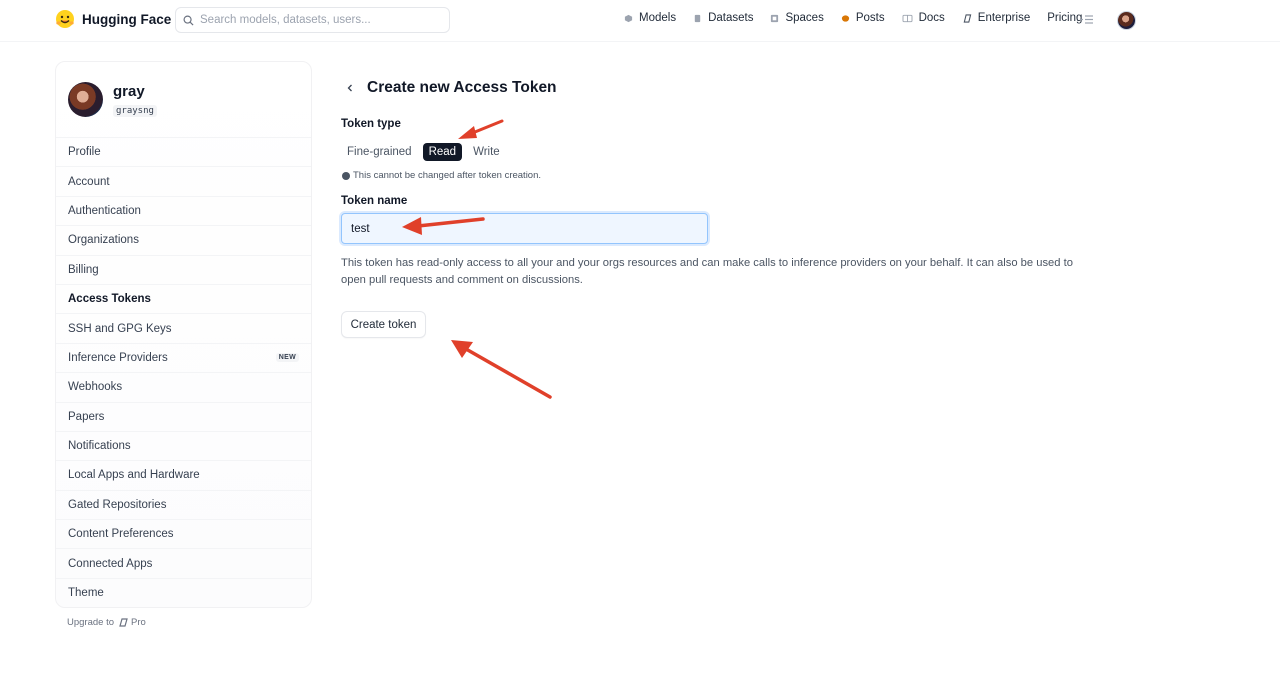  What do you see at coordinates (775, 18) in the screenshot?
I see `spaces-icon` at bounding box center [775, 18].